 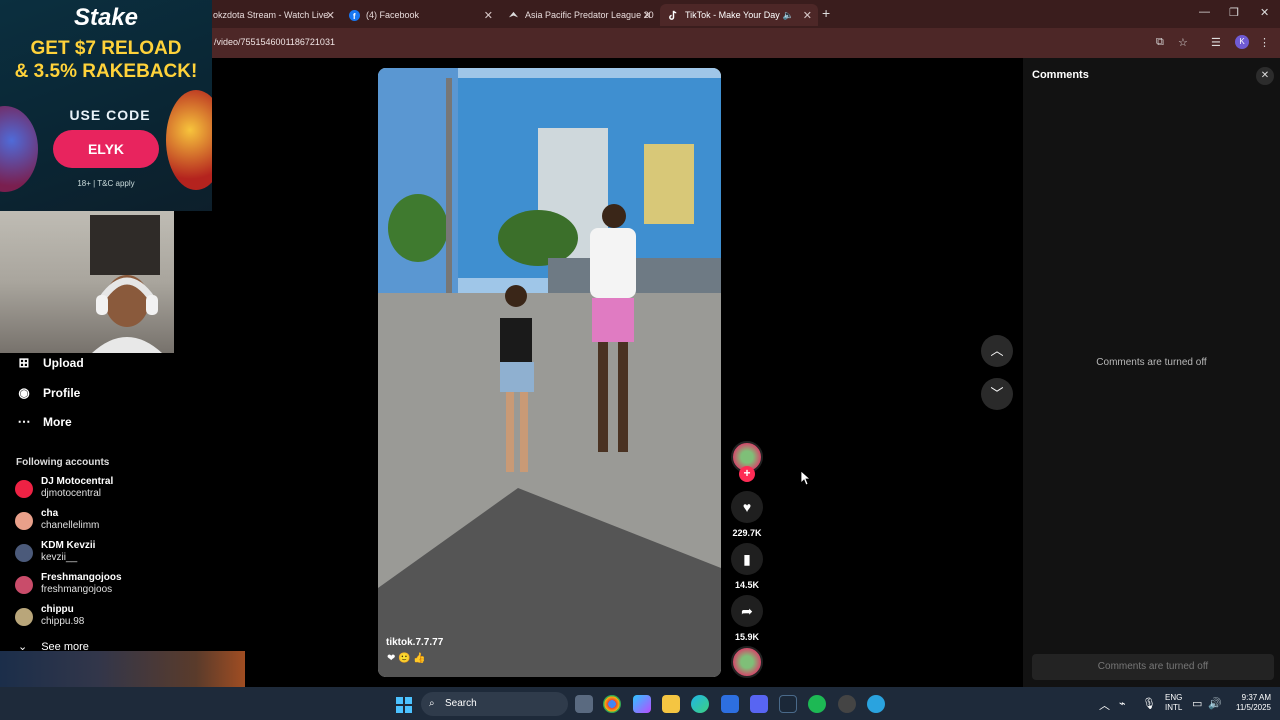 I want to click on mouse-cursor-icon, so click(x=806, y=478).